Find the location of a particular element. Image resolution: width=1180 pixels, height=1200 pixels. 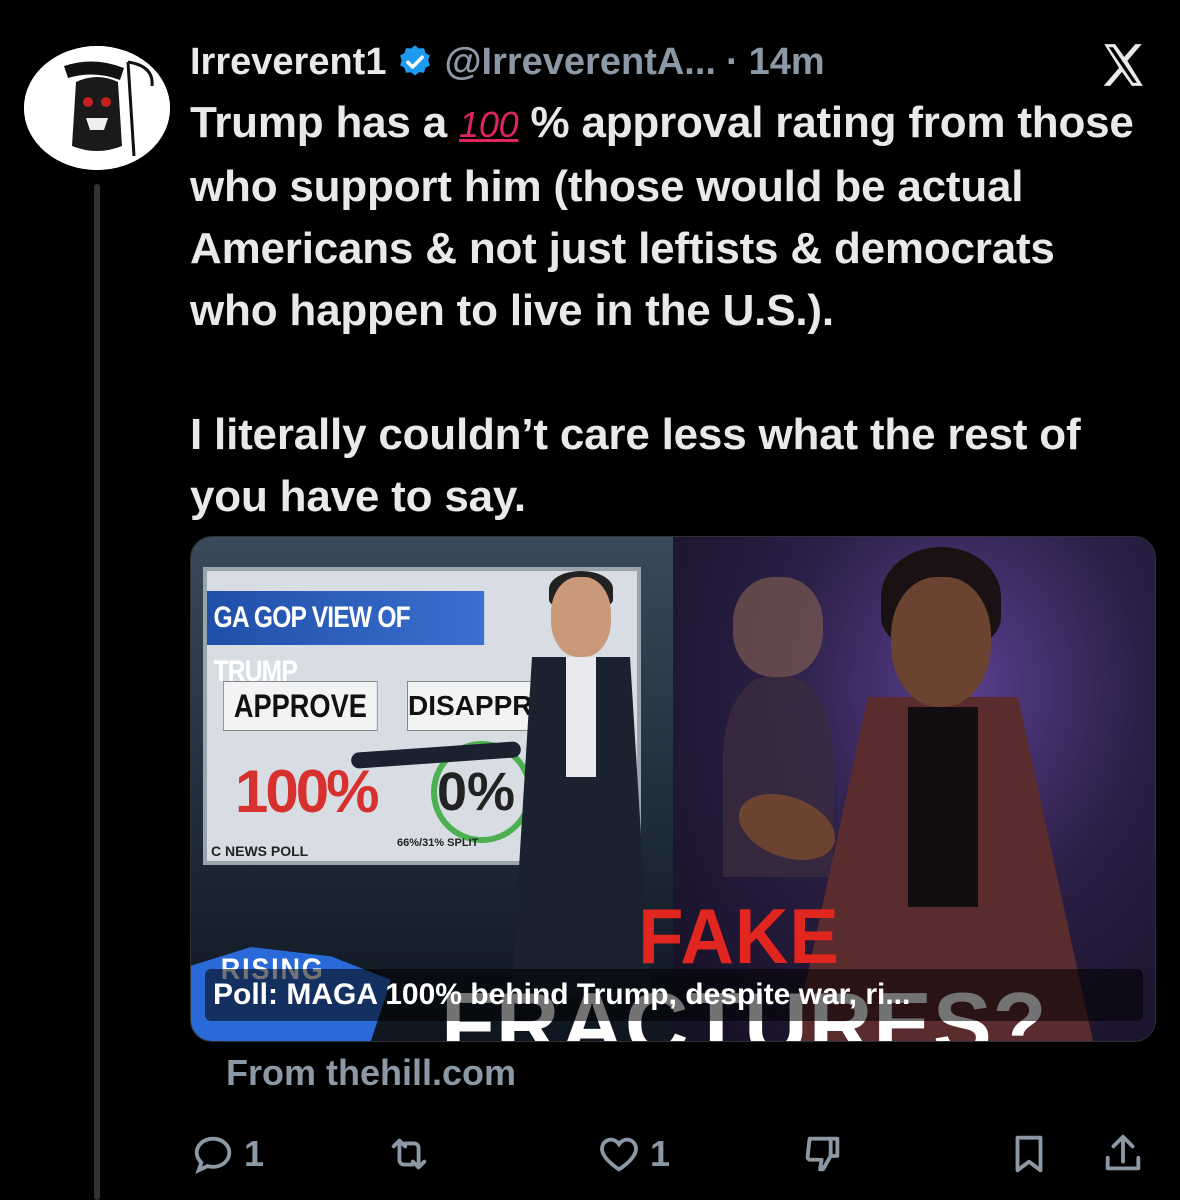

grim-reaper-avatar-icon is located at coordinates (97, 108).